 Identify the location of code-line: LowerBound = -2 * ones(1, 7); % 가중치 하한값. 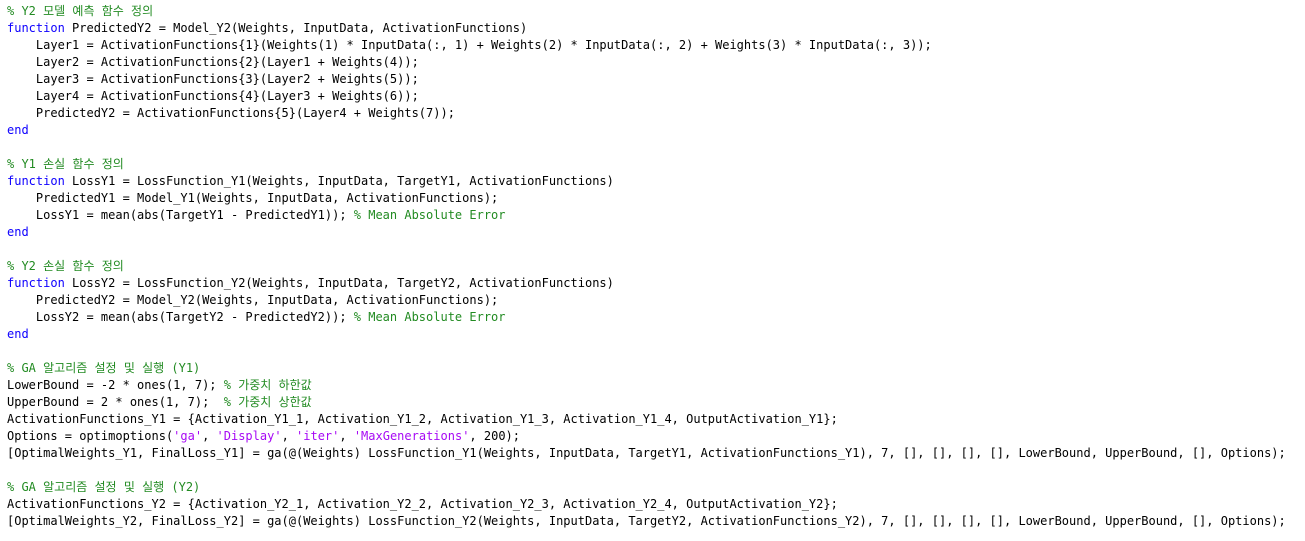
(646, 385).